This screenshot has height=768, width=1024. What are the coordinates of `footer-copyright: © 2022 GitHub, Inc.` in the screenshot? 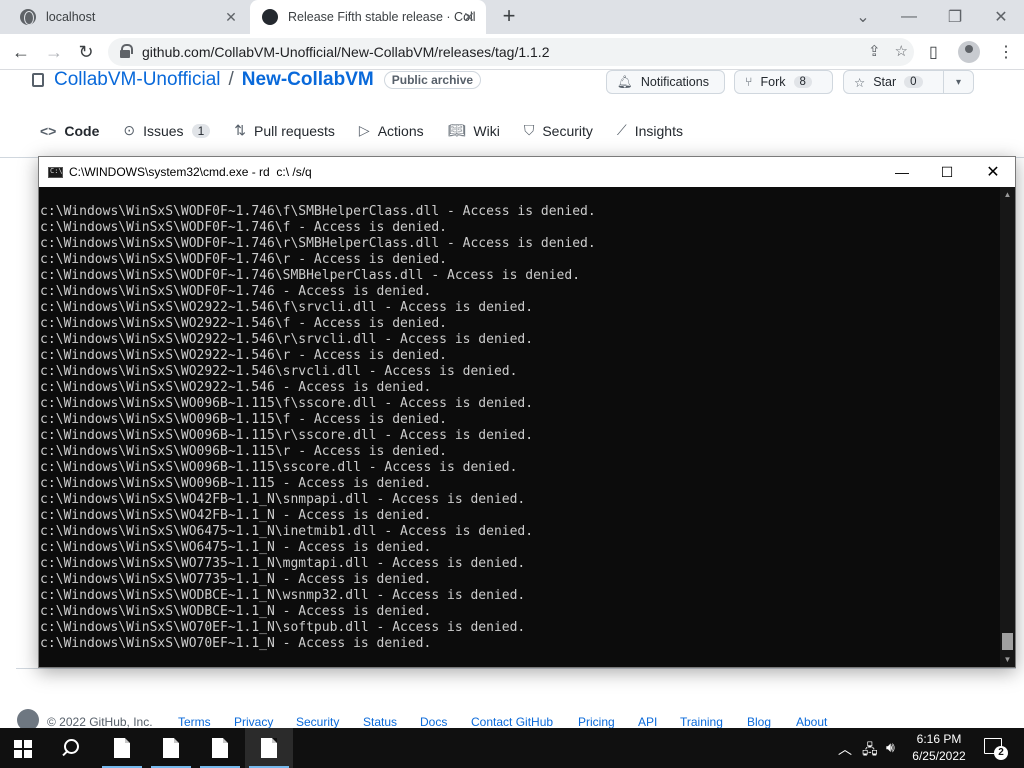 It's located at (100, 722).